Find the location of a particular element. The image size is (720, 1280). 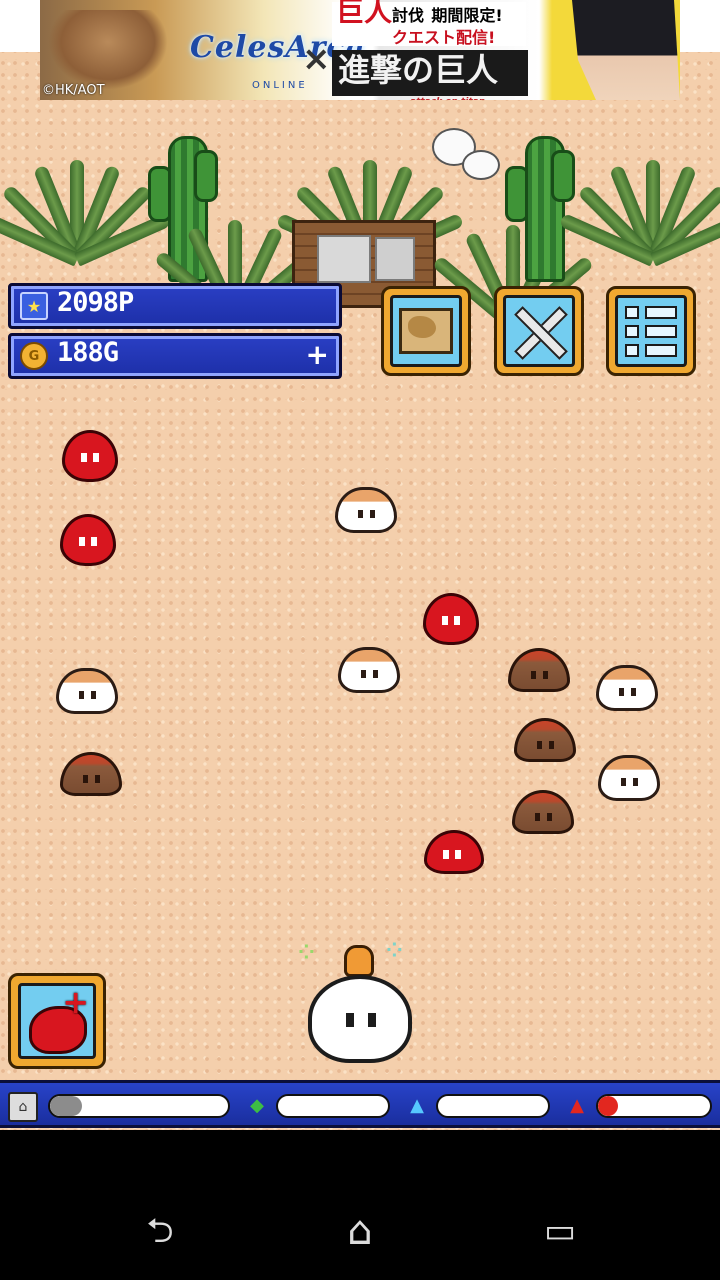

map-icon is located at coordinates (426, 331).